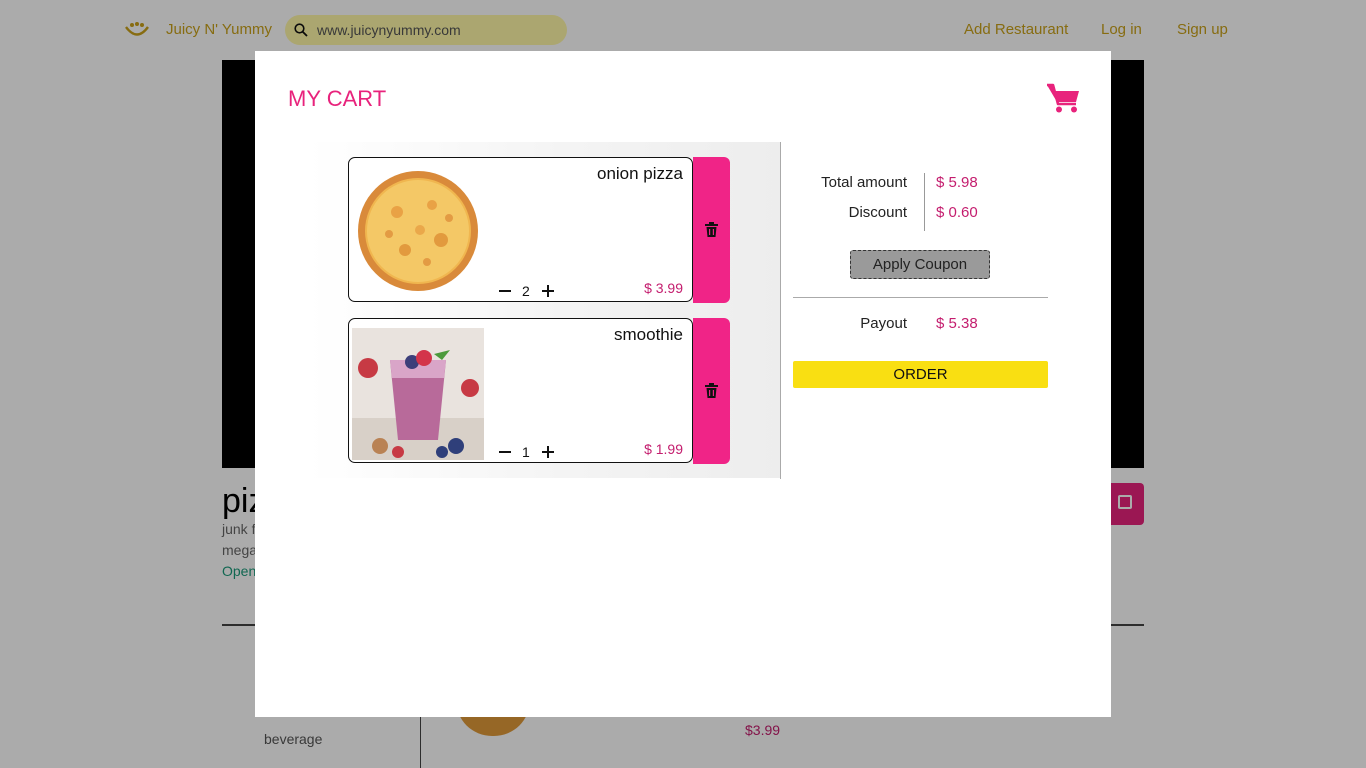 This screenshot has width=1366, height=768. I want to click on payout-label: Payout, so click(883, 323).